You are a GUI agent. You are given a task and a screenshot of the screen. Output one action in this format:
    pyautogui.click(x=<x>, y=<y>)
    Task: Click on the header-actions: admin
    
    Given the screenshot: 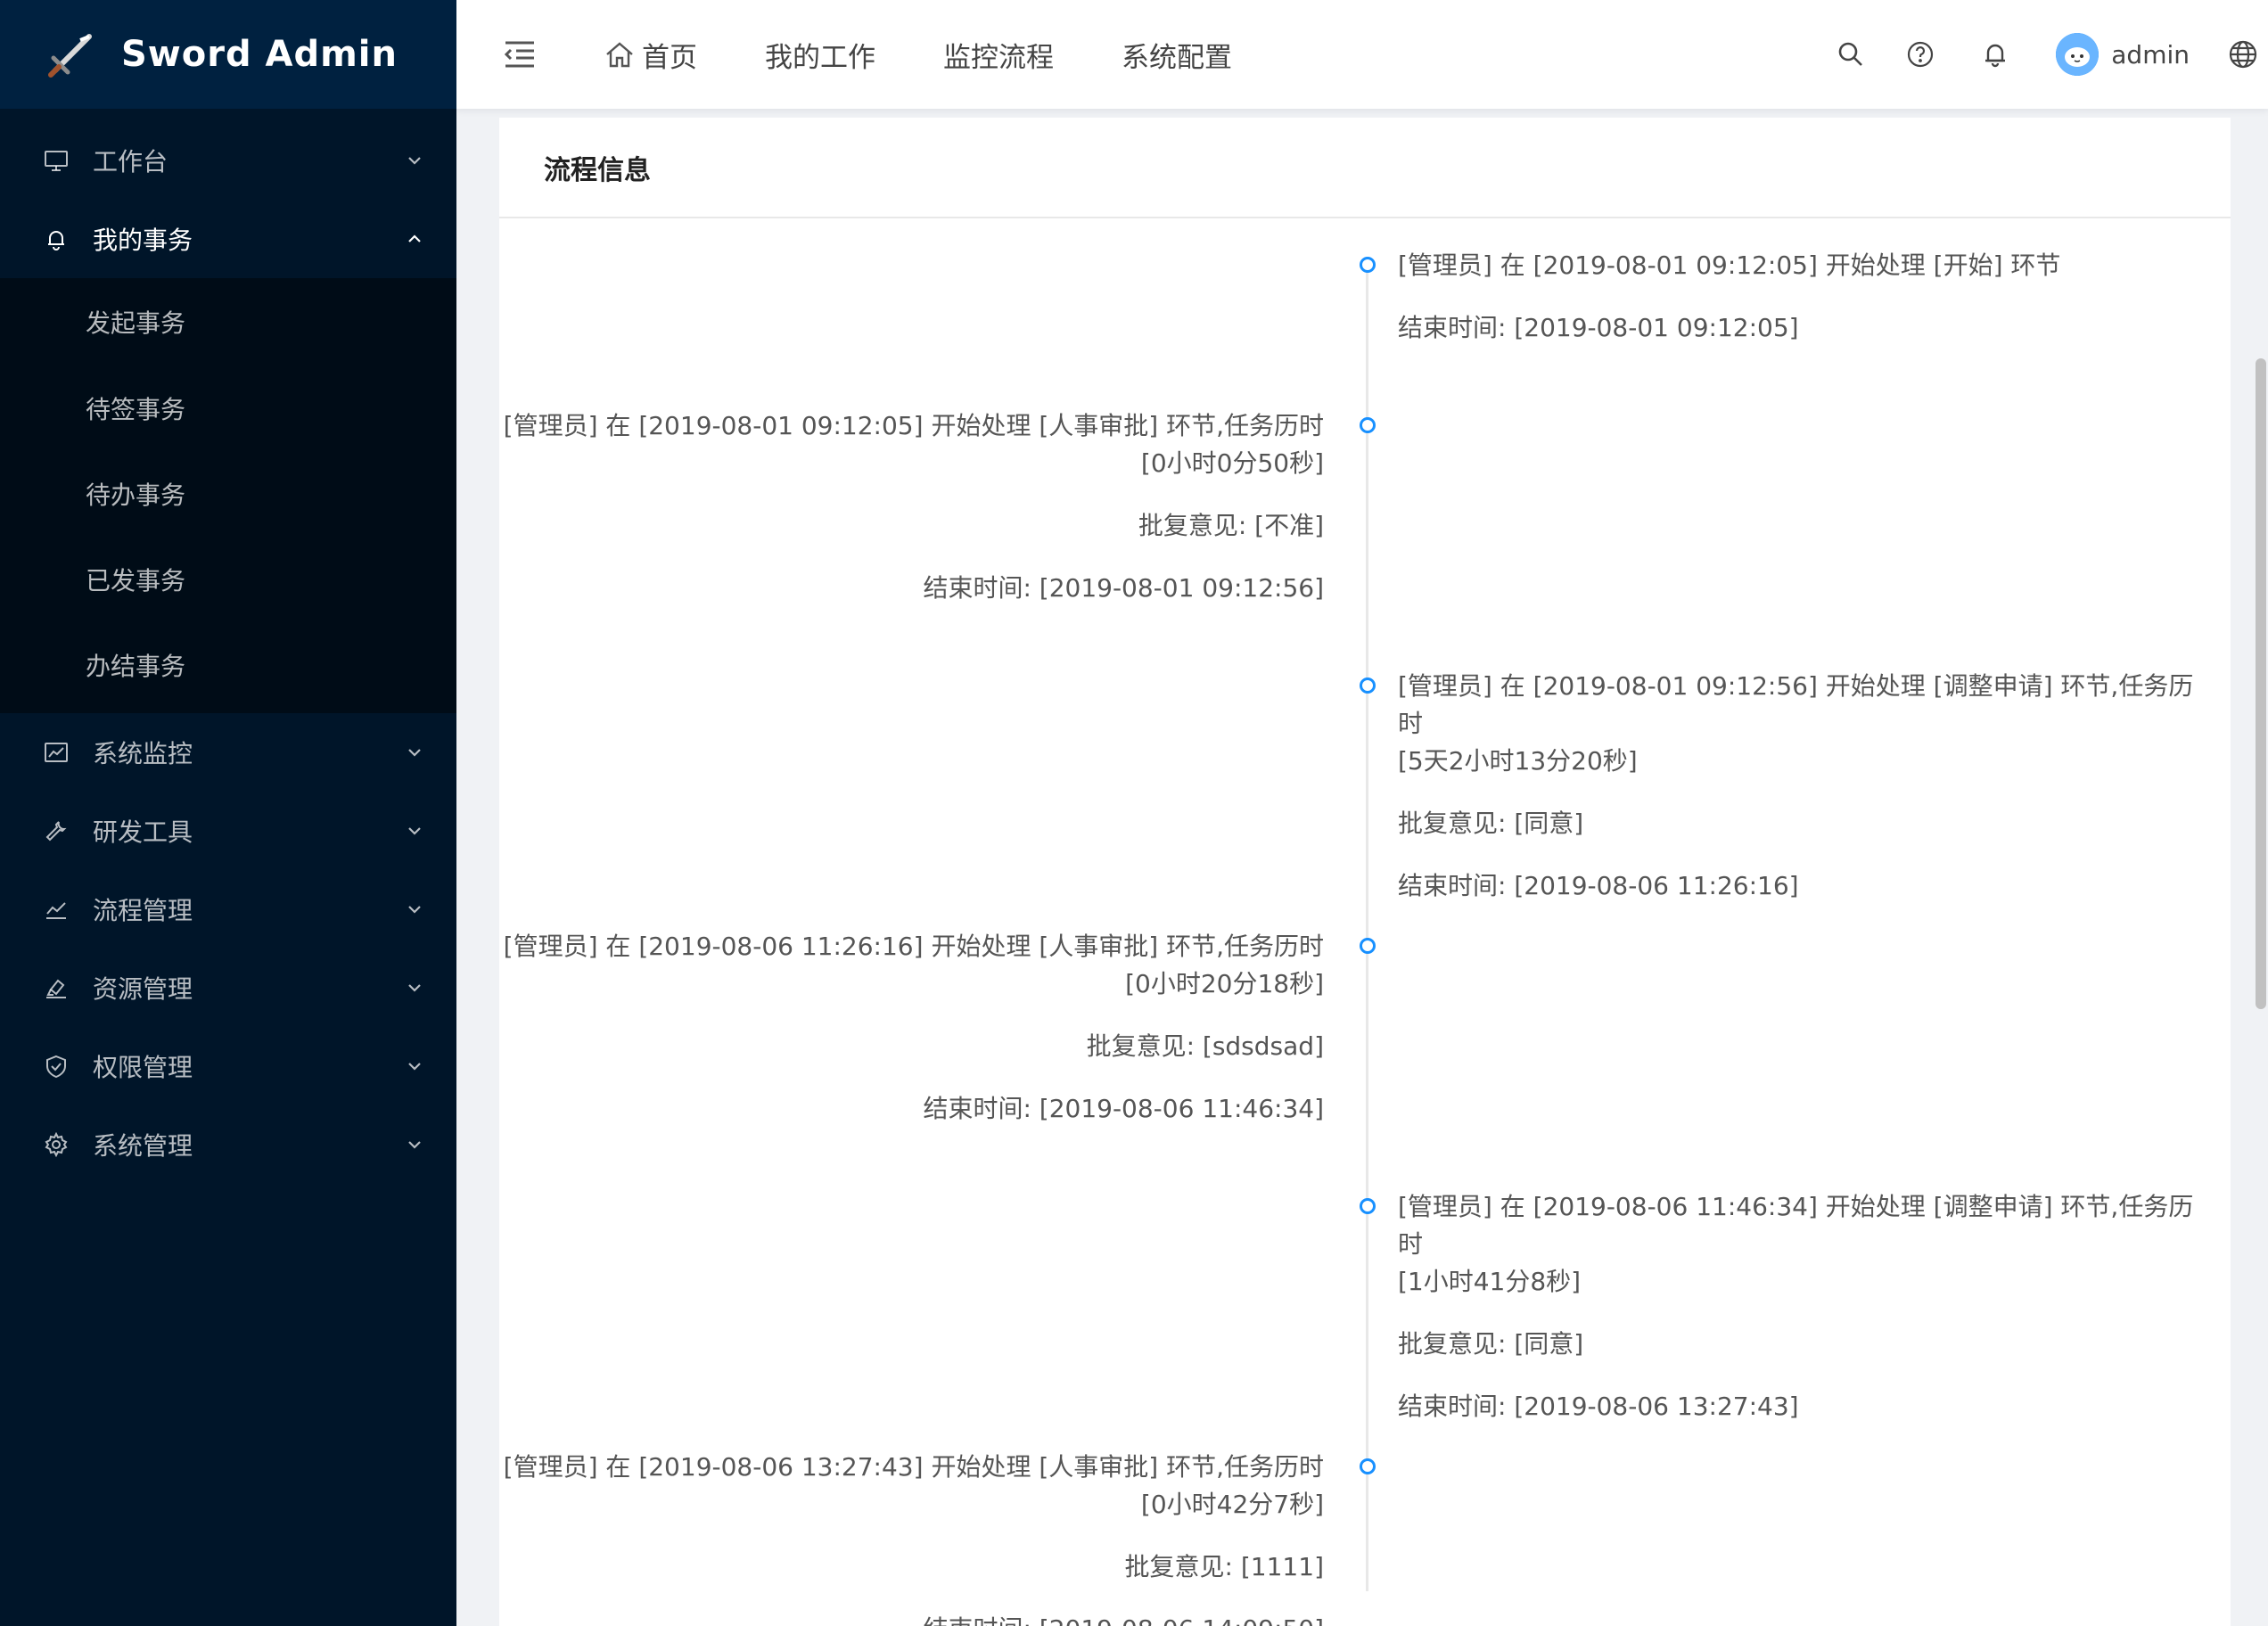 What is the action you would take?
    pyautogui.click(x=2050, y=54)
    